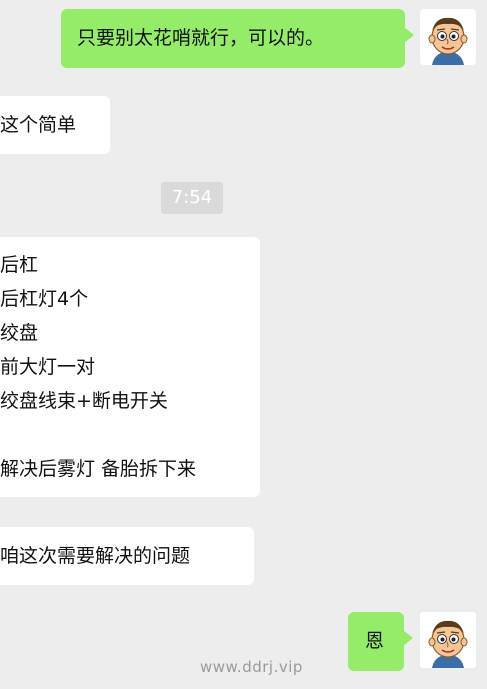  I want to click on message-line: 后杠, so click(19, 265).